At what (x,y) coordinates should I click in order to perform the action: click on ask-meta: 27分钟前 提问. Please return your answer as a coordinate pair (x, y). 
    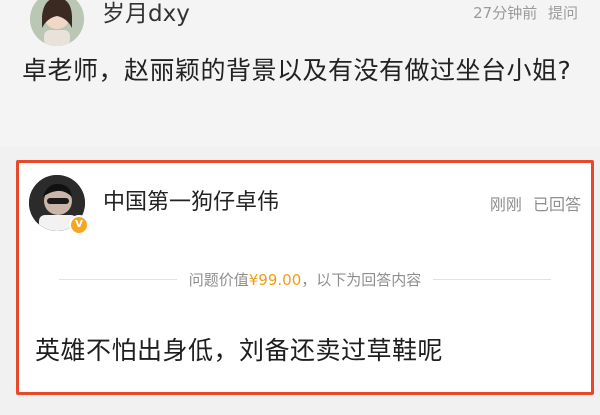
    Looking at the image, I should click on (525, 13).